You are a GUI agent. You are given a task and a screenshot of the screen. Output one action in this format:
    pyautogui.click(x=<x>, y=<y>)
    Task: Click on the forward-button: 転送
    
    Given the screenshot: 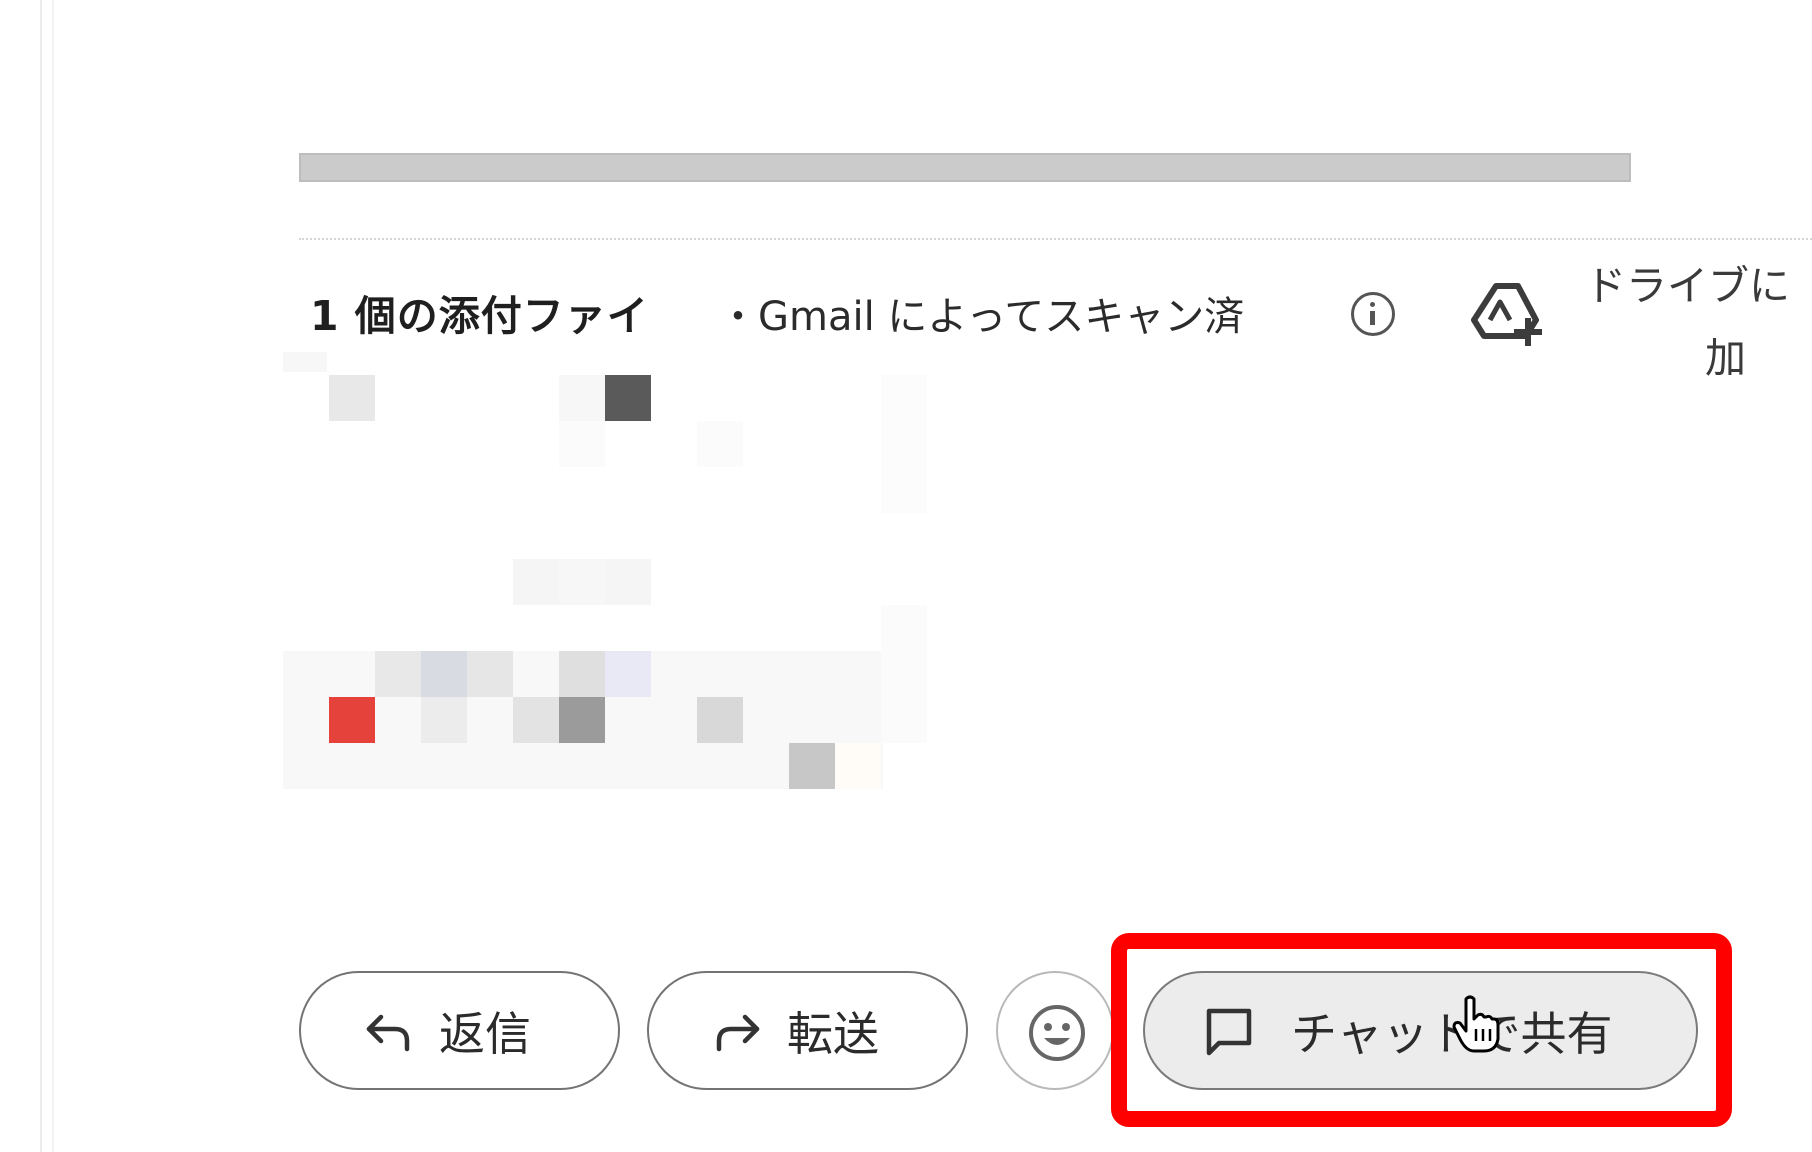 What is the action you would take?
    pyautogui.click(x=807, y=1030)
    